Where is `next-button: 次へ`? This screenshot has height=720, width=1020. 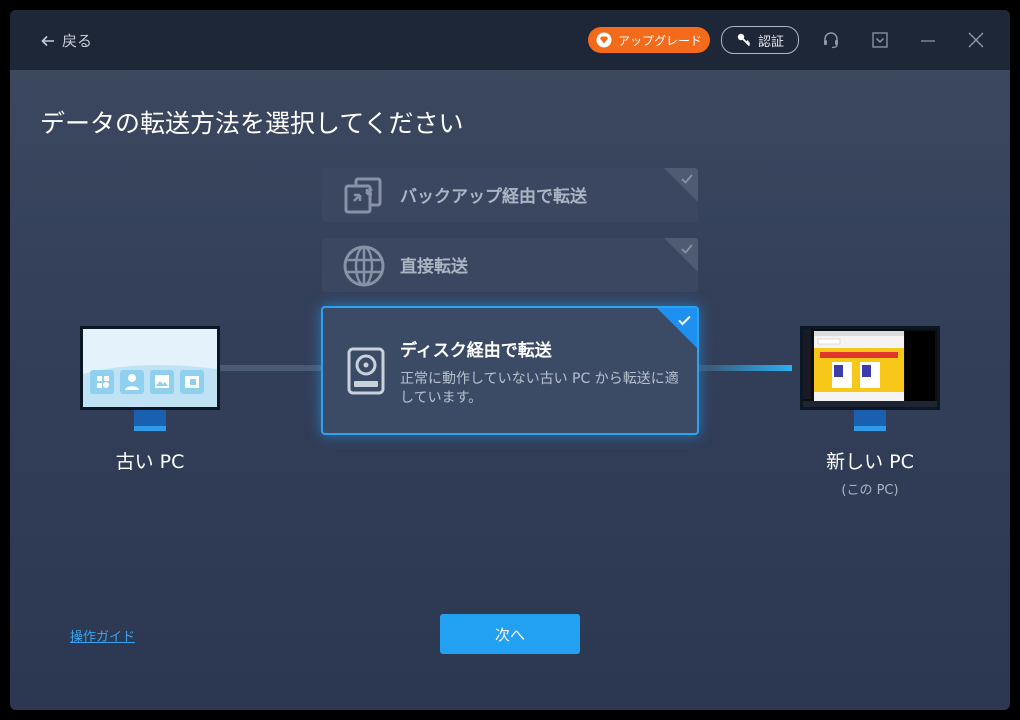
next-button: 次へ is located at coordinates (510, 634).